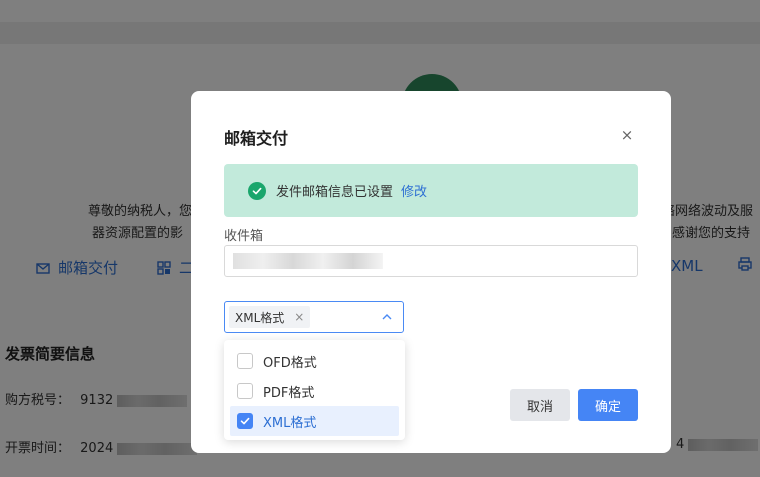 This screenshot has height=477, width=760. Describe the element at coordinates (244, 236) in the screenshot. I see `recipient-label: 收件箱` at that location.